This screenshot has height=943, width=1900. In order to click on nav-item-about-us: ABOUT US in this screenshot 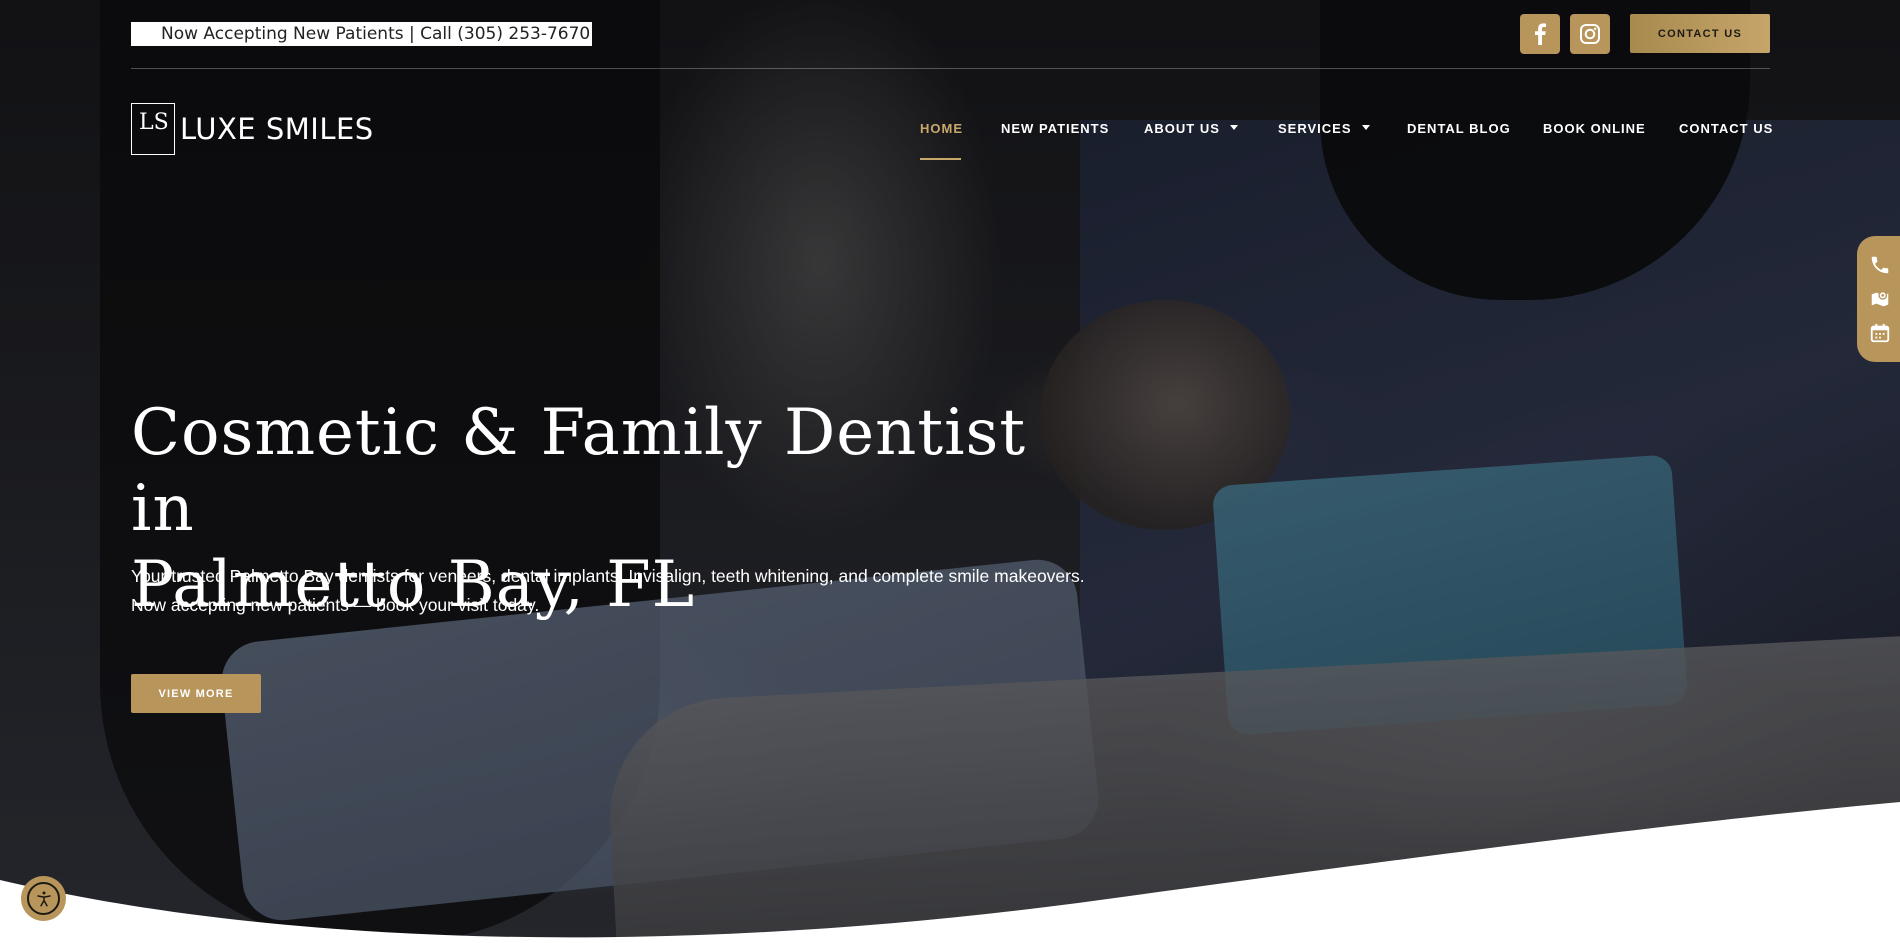, I will do `click(1191, 129)`.